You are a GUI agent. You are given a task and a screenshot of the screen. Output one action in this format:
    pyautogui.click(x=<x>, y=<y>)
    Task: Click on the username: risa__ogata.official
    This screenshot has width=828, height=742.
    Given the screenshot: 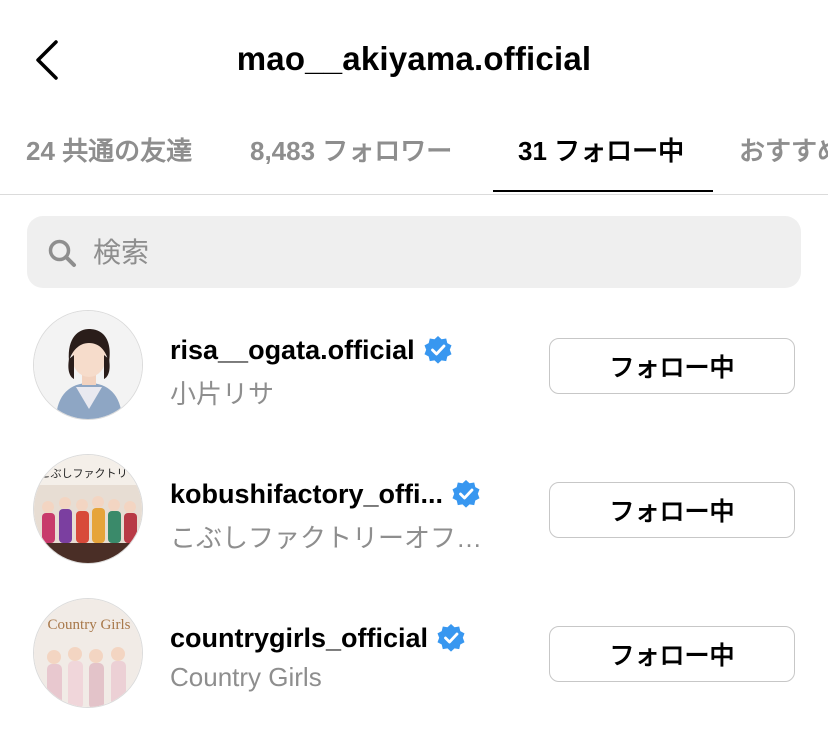 What is the action you would take?
    pyautogui.click(x=292, y=350)
    